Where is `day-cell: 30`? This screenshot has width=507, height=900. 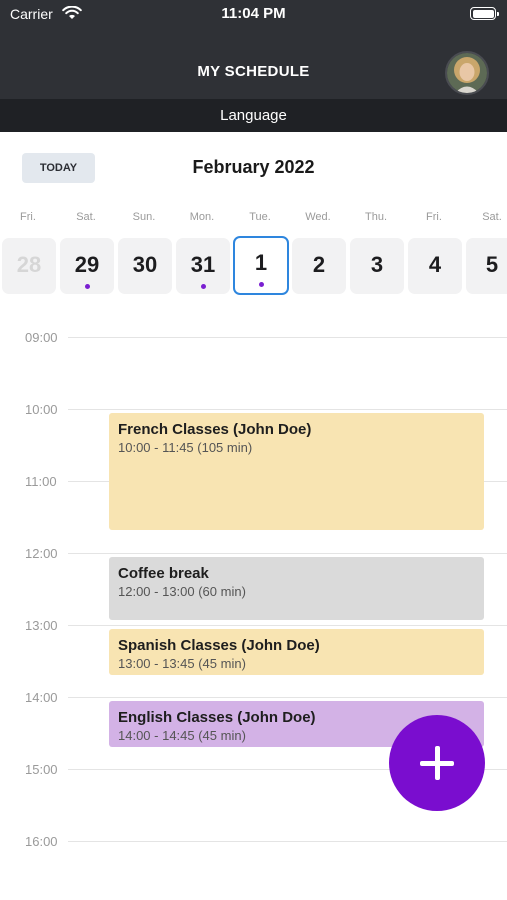
day-cell: 30 is located at coordinates (145, 266).